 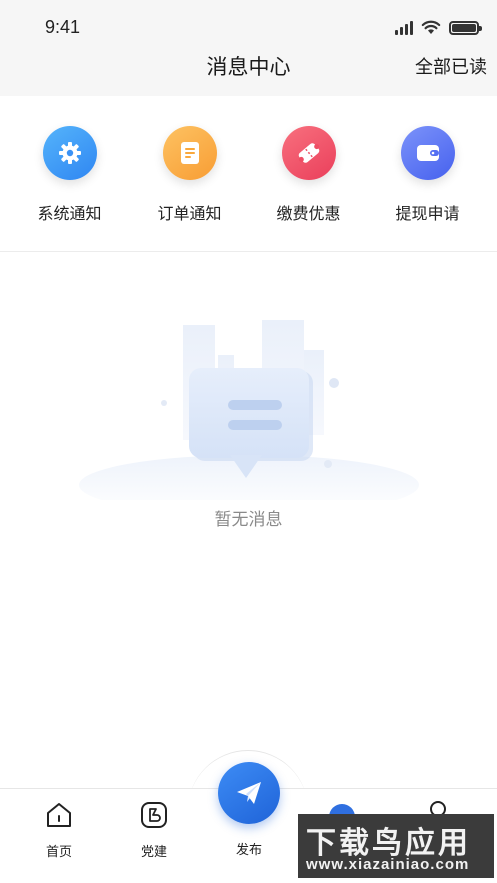 I want to click on category-withdraw-request: 提现申请, so click(x=427, y=175).